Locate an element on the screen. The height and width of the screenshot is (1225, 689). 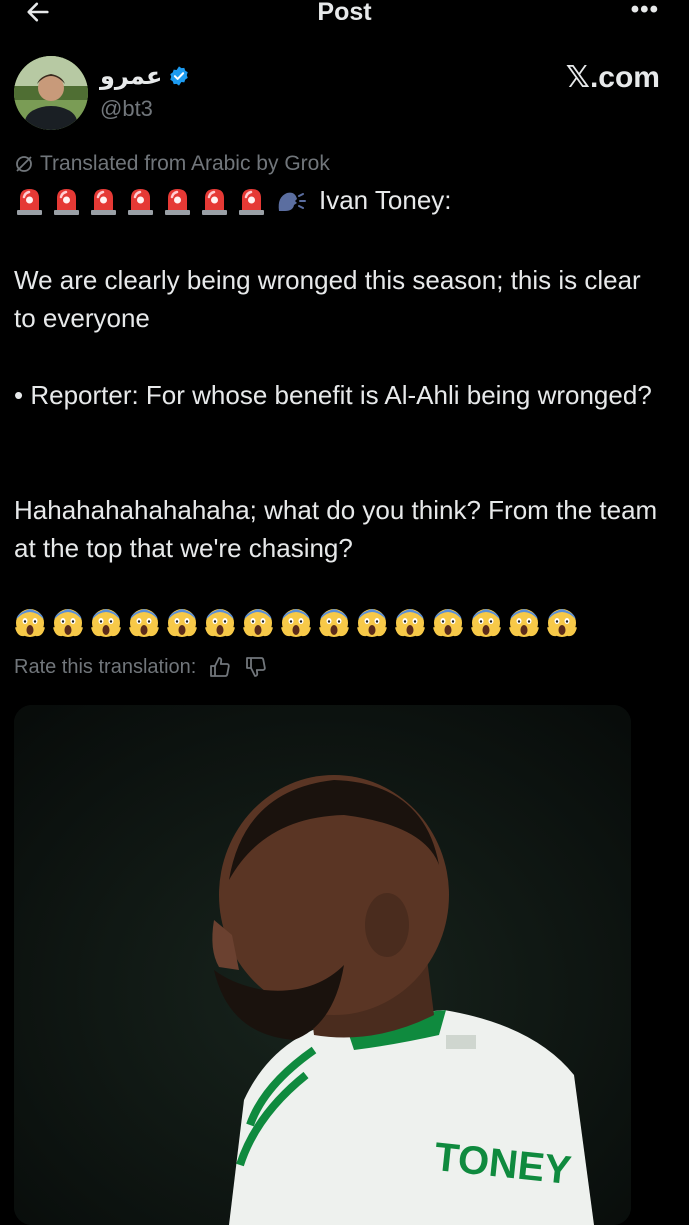
author-name: عمرو is located at coordinates (131, 76).